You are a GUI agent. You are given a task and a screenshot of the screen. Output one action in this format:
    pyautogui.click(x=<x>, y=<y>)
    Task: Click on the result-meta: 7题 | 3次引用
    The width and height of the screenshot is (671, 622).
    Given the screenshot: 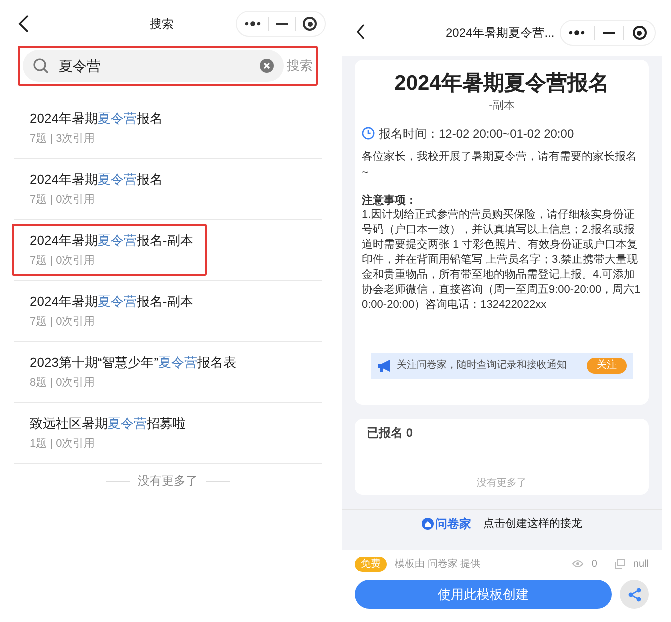 What is the action you would take?
    pyautogui.click(x=63, y=139)
    